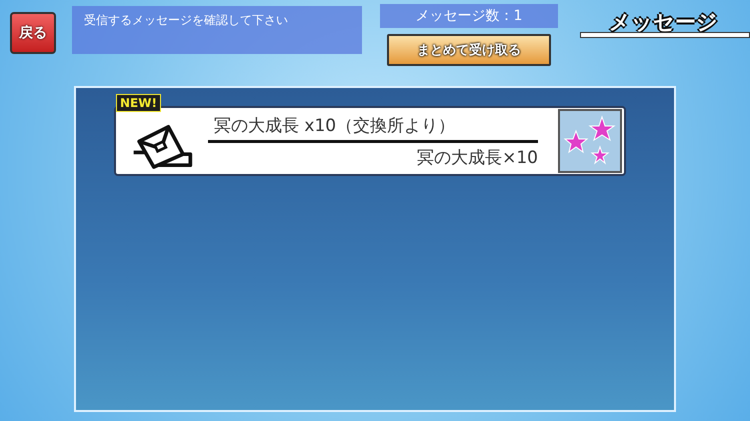 This screenshot has width=750, height=421. Describe the element at coordinates (373, 128) in the screenshot. I see `message-title: 冥の大成長 x10（交換所より）` at that location.